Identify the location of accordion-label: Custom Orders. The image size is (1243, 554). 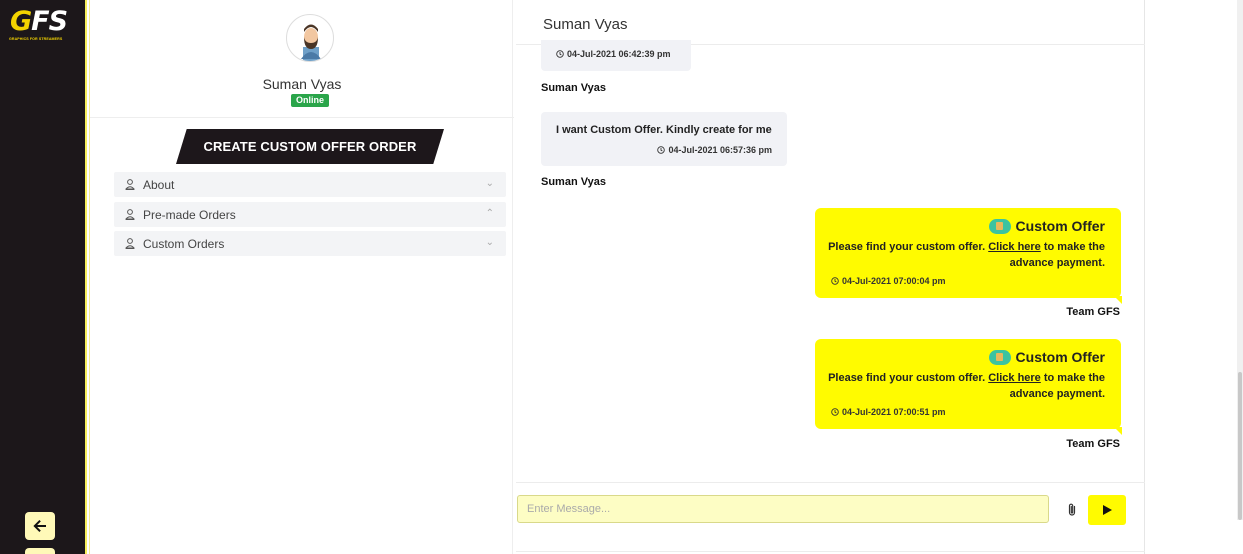
(184, 243).